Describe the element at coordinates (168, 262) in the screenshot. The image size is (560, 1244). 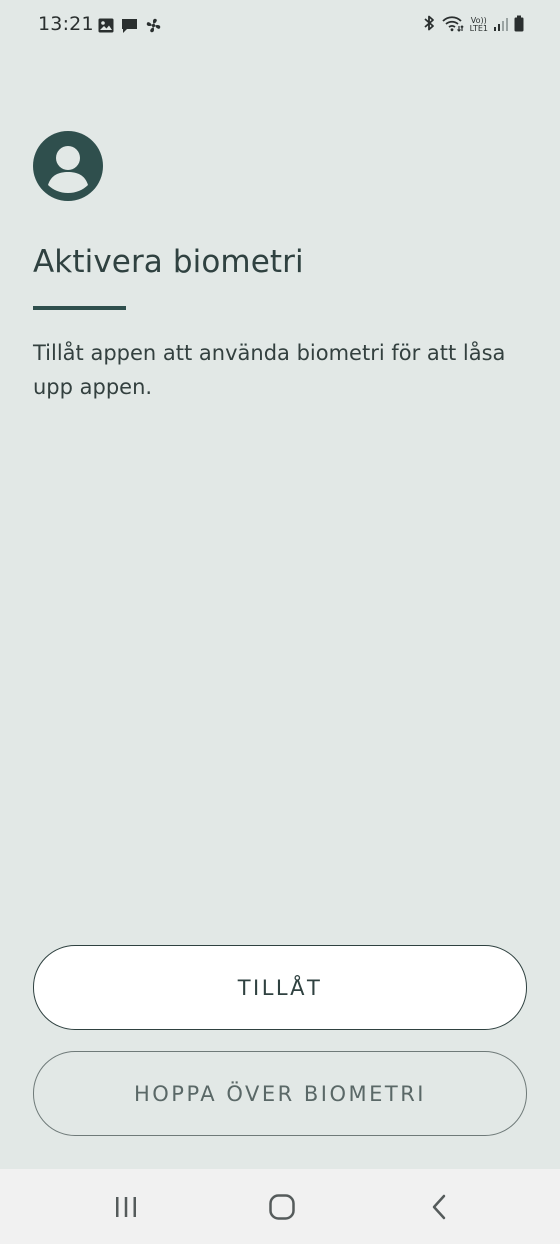
I see `page-title: Aktivera biometri` at that location.